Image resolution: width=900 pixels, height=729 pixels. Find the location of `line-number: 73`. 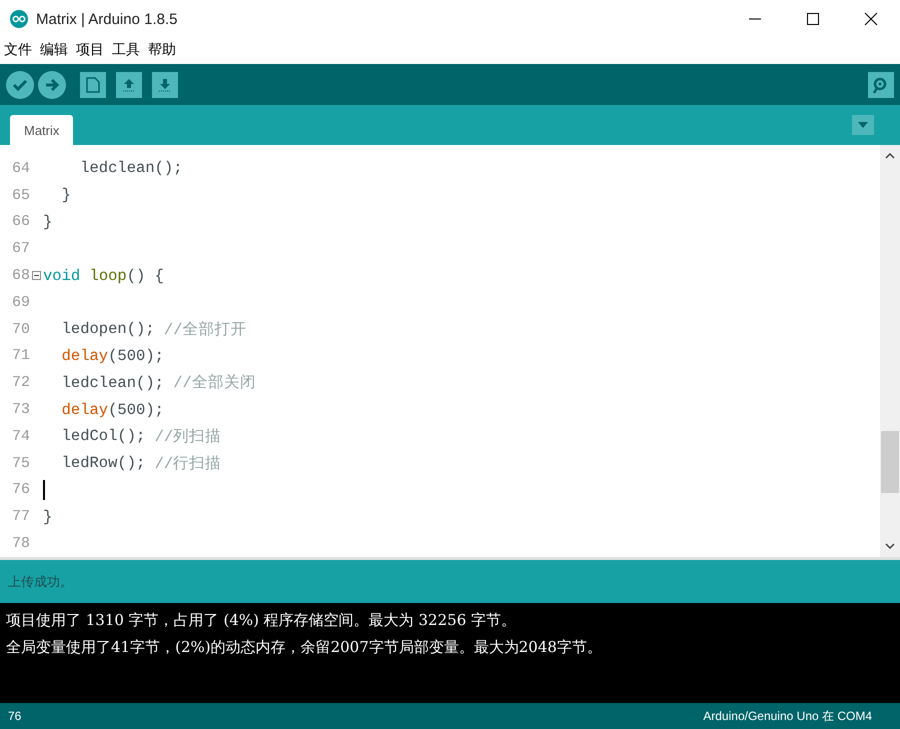

line-number: 73 is located at coordinates (20, 409).